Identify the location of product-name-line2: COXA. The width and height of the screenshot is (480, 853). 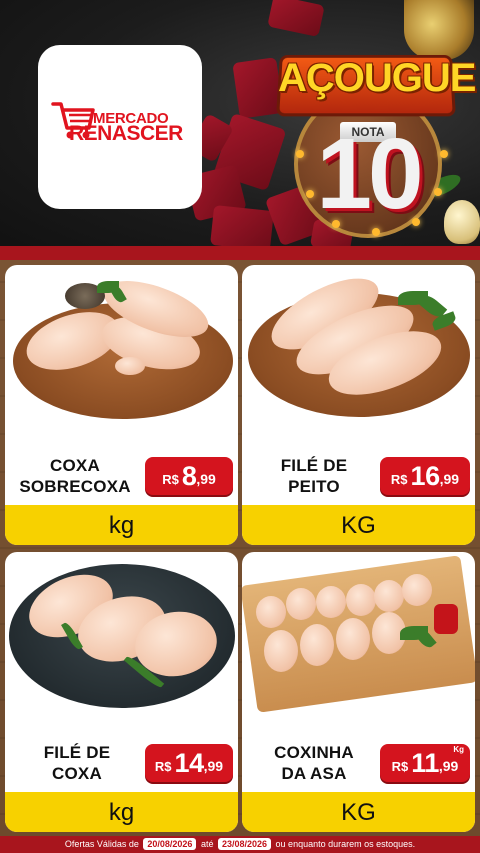
(77, 773).